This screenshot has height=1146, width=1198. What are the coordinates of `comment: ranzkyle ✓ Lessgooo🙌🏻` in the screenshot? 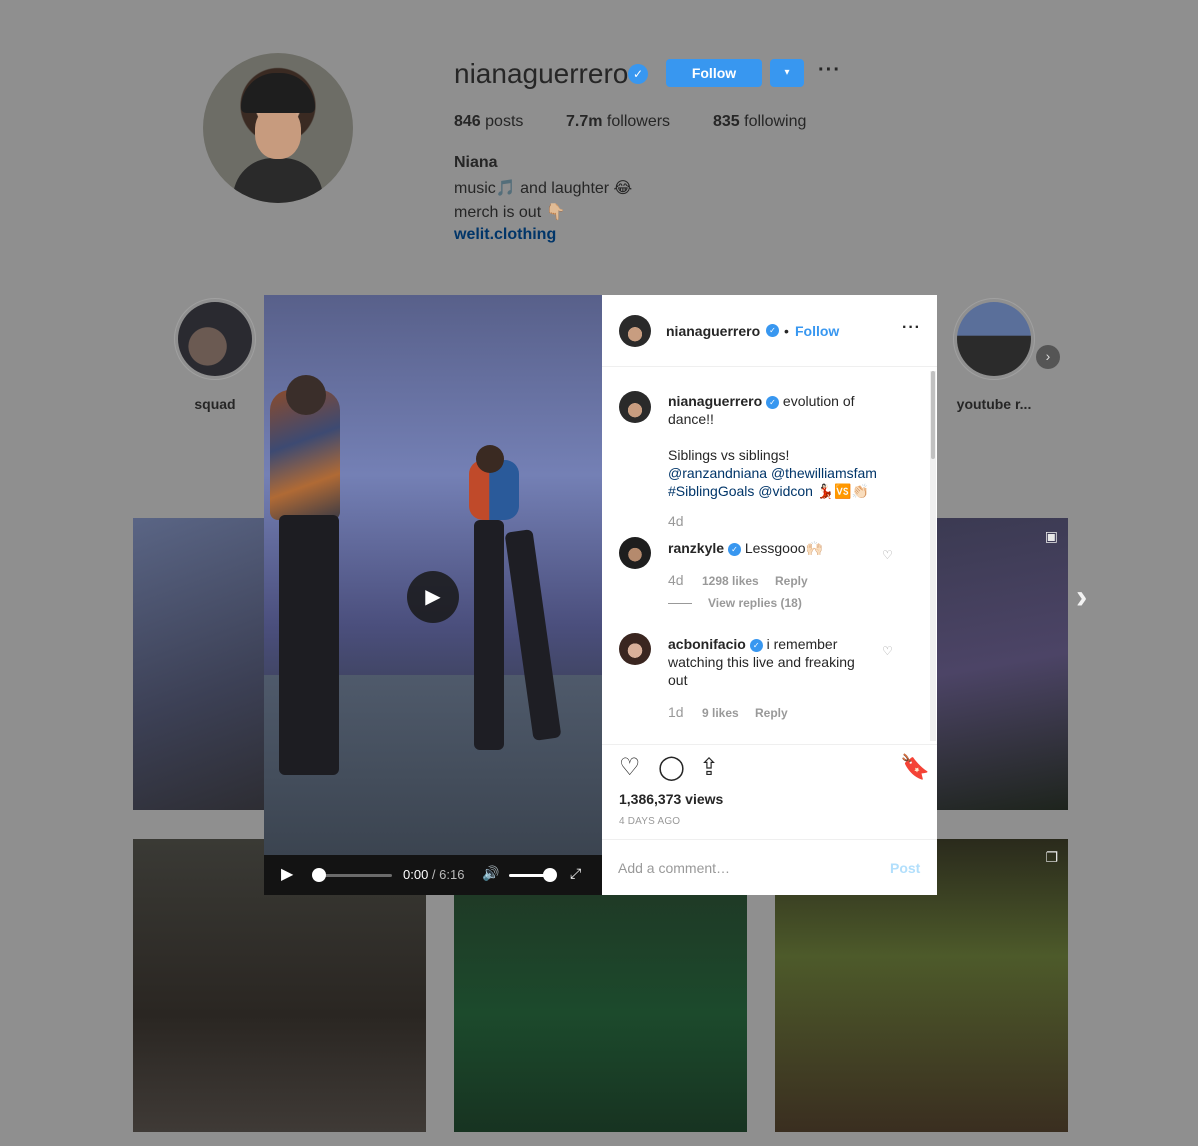 It's located at (745, 548).